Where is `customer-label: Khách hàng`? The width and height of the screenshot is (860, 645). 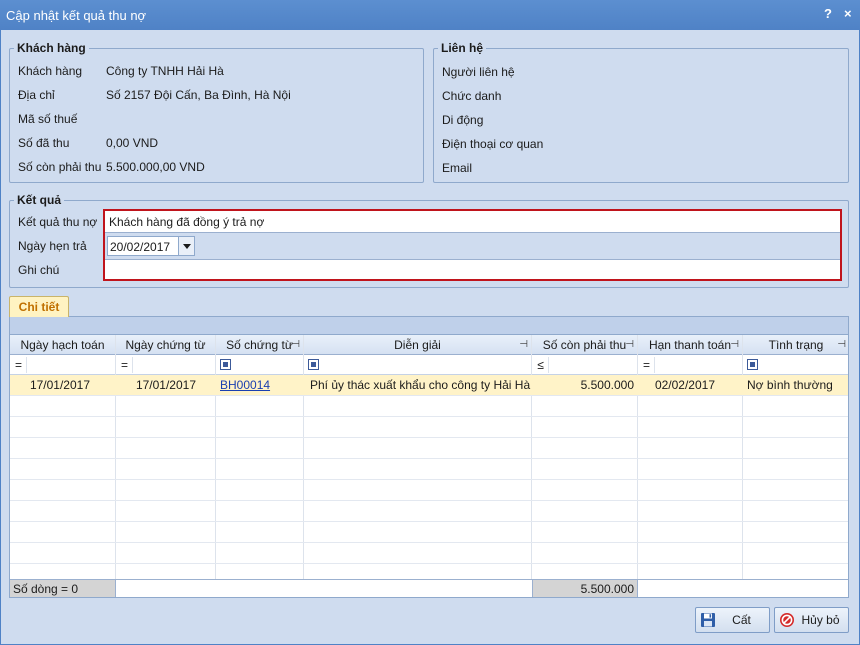 customer-label: Khách hàng is located at coordinates (50, 71).